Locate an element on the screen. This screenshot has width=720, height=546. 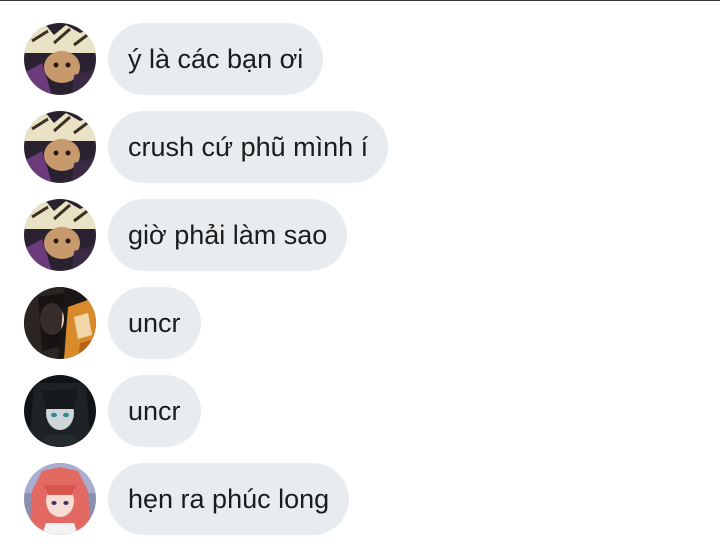
message-row: ý là các bạn ơi is located at coordinates (174, 59).